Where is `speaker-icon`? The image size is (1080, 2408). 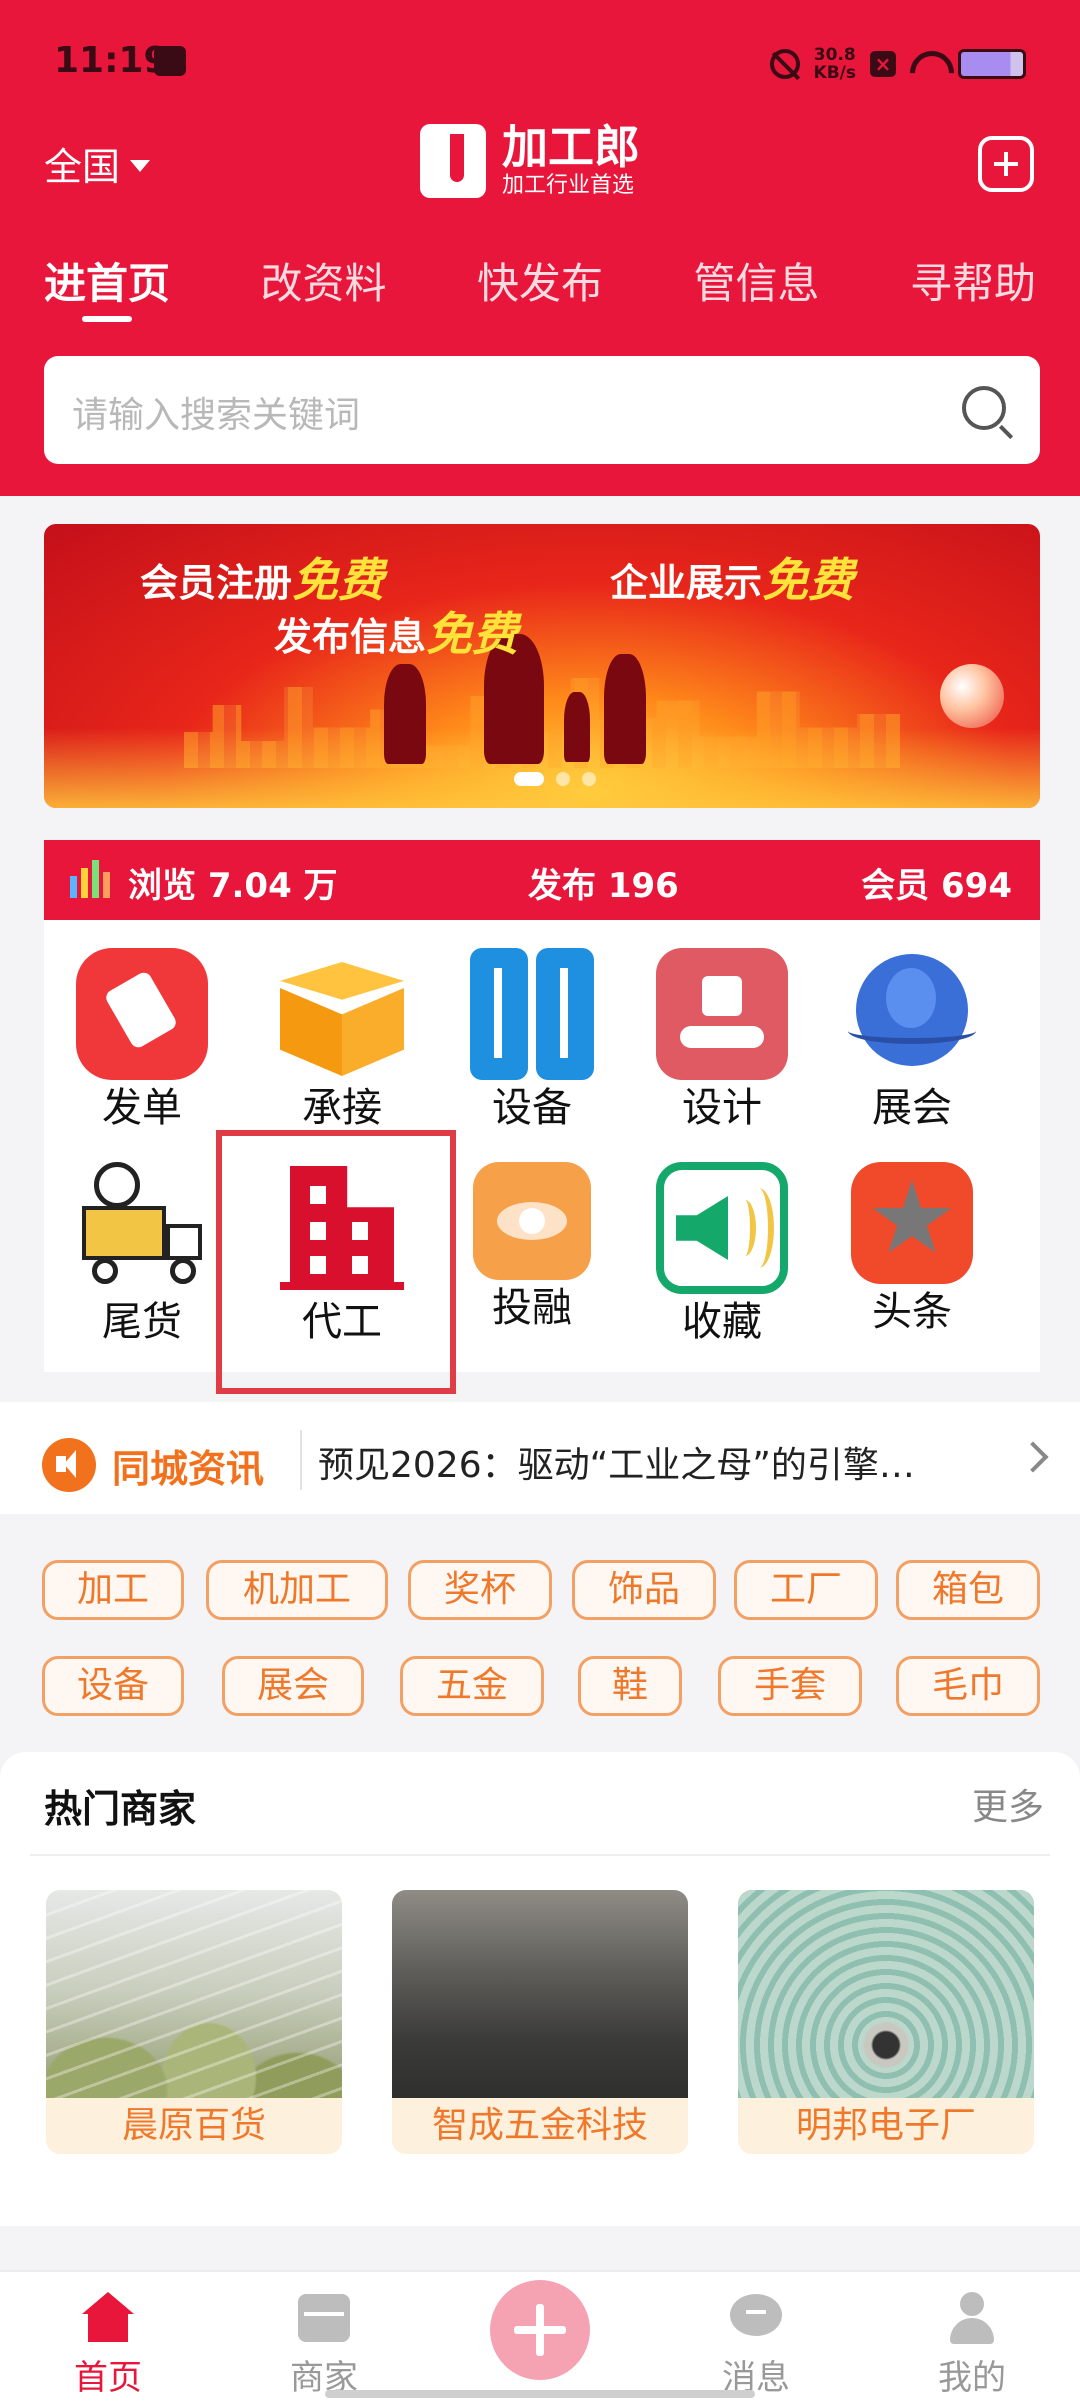
speaker-icon is located at coordinates (722, 1228).